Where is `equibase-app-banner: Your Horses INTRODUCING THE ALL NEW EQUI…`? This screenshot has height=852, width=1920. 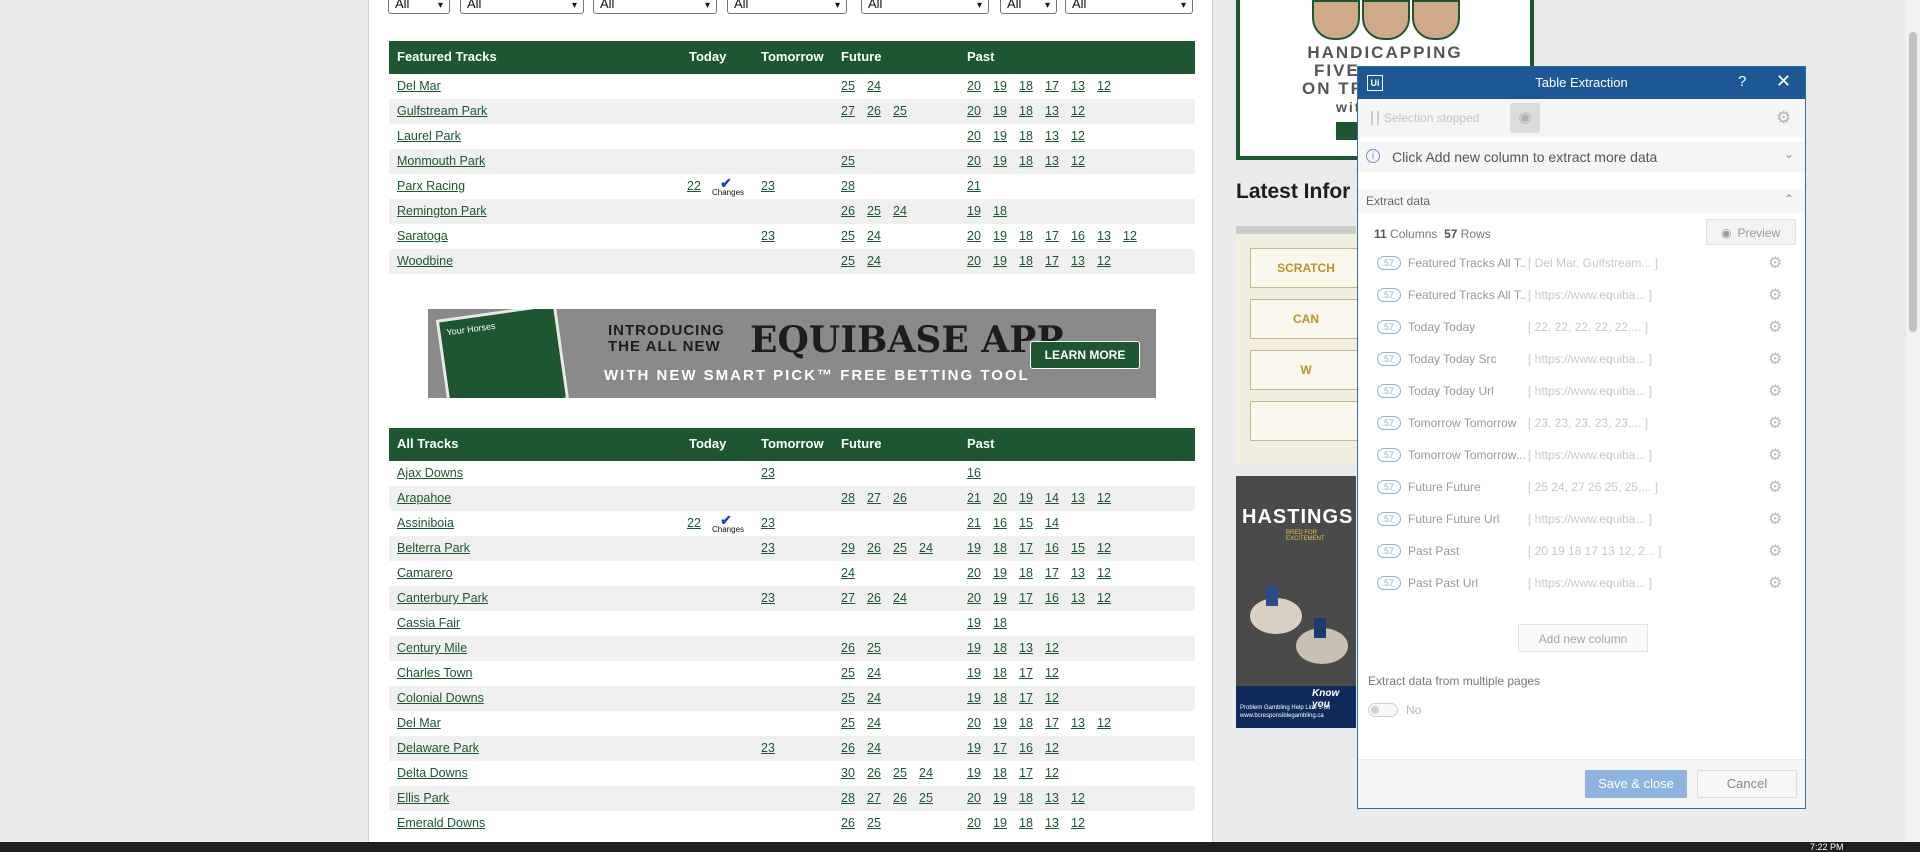 equibase-app-banner: Your Horses INTRODUCING THE ALL NEW EQUI… is located at coordinates (792, 353).